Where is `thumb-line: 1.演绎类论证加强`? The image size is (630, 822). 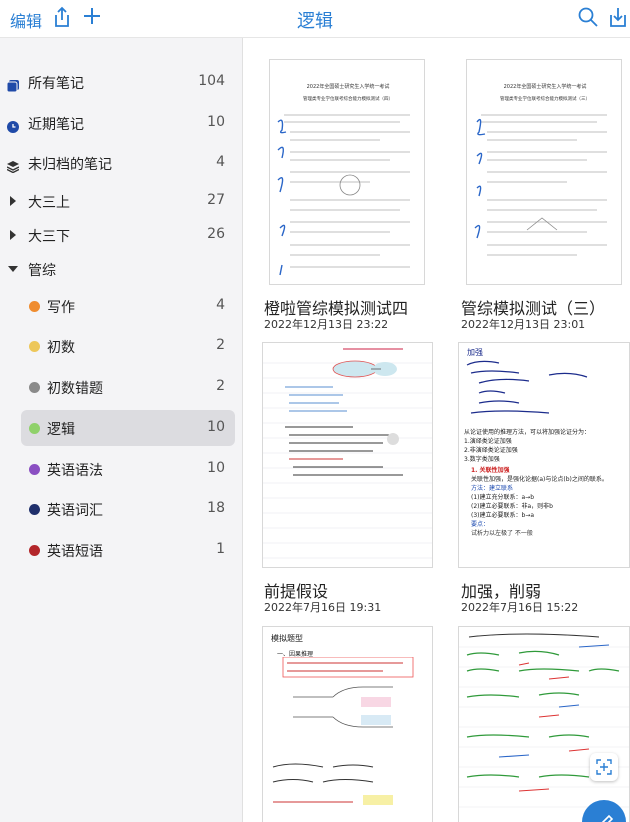 thumb-line: 1.演绎类论证加强 is located at coordinates (488, 441).